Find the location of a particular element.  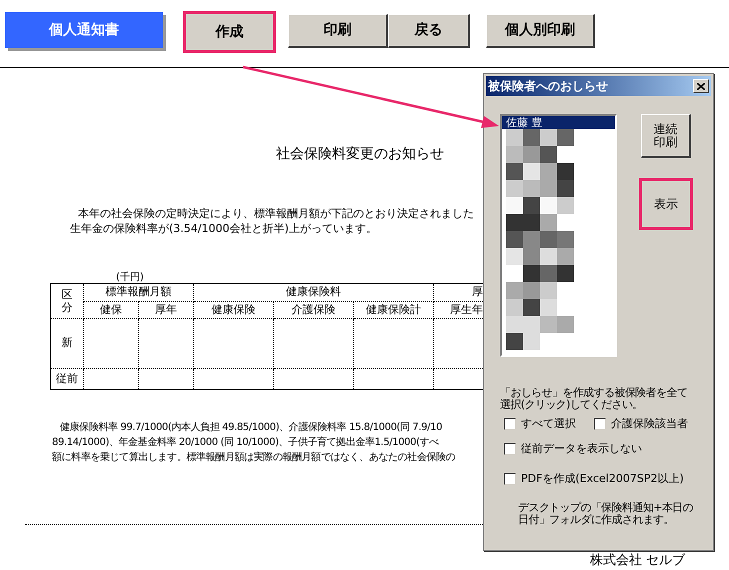

unit-label: (千円) is located at coordinates (130, 277).